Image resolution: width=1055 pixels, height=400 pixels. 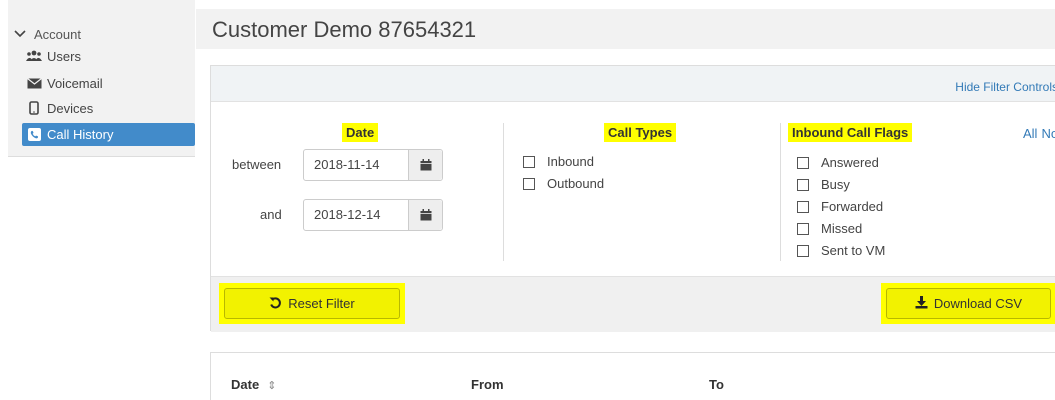 I want to click on end-date-input: 2018-12-14, so click(x=373, y=215).